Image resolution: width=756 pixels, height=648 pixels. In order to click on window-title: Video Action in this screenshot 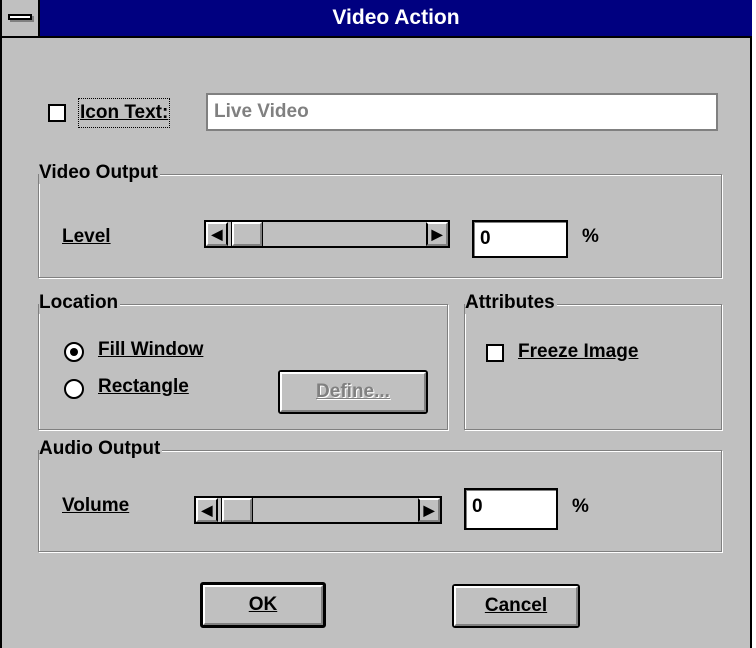, I will do `click(396, 17)`.